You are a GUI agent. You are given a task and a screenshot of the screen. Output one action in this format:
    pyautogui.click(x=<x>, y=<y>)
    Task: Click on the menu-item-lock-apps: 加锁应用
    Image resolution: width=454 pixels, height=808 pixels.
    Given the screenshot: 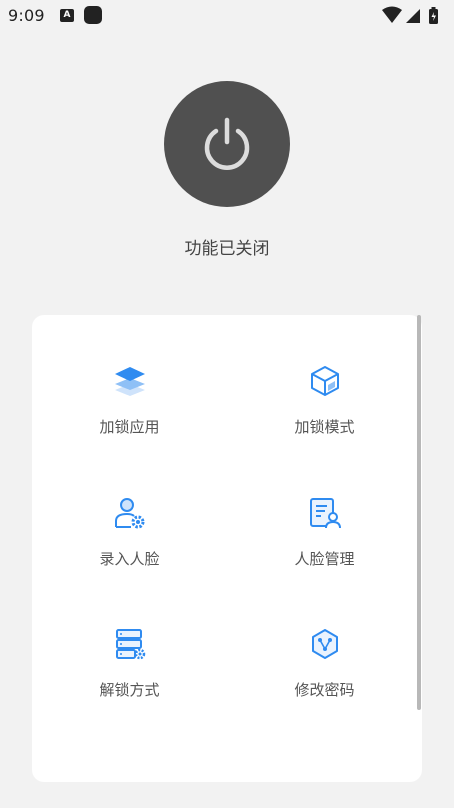 What is the action you would take?
    pyautogui.click(x=129, y=424)
    